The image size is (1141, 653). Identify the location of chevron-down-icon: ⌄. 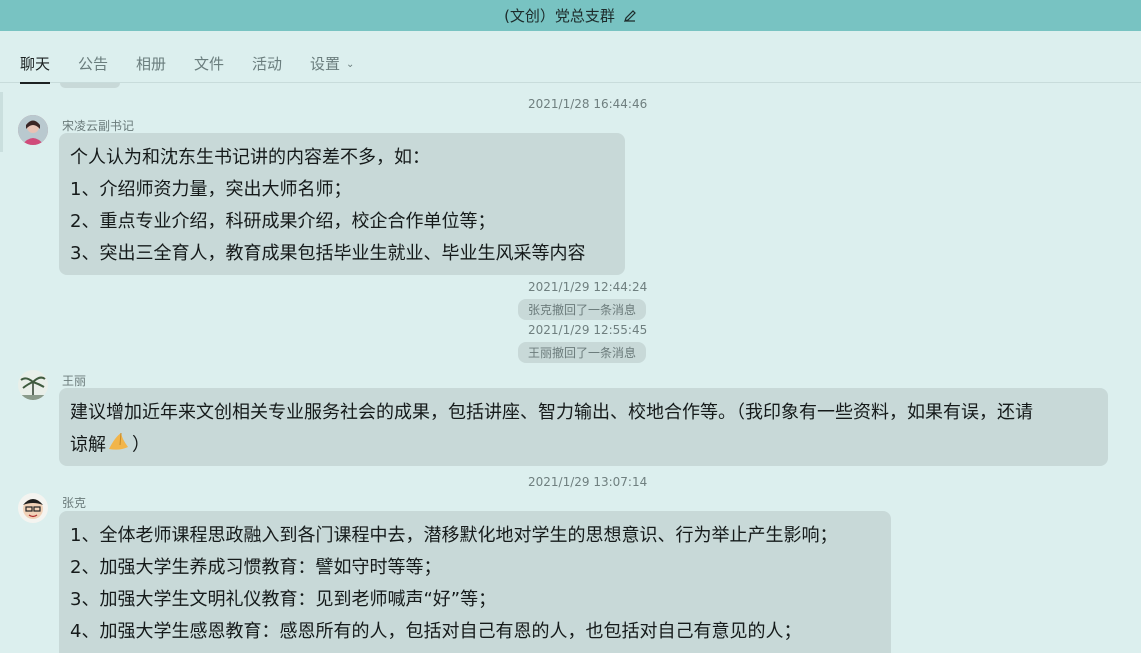
(350, 64).